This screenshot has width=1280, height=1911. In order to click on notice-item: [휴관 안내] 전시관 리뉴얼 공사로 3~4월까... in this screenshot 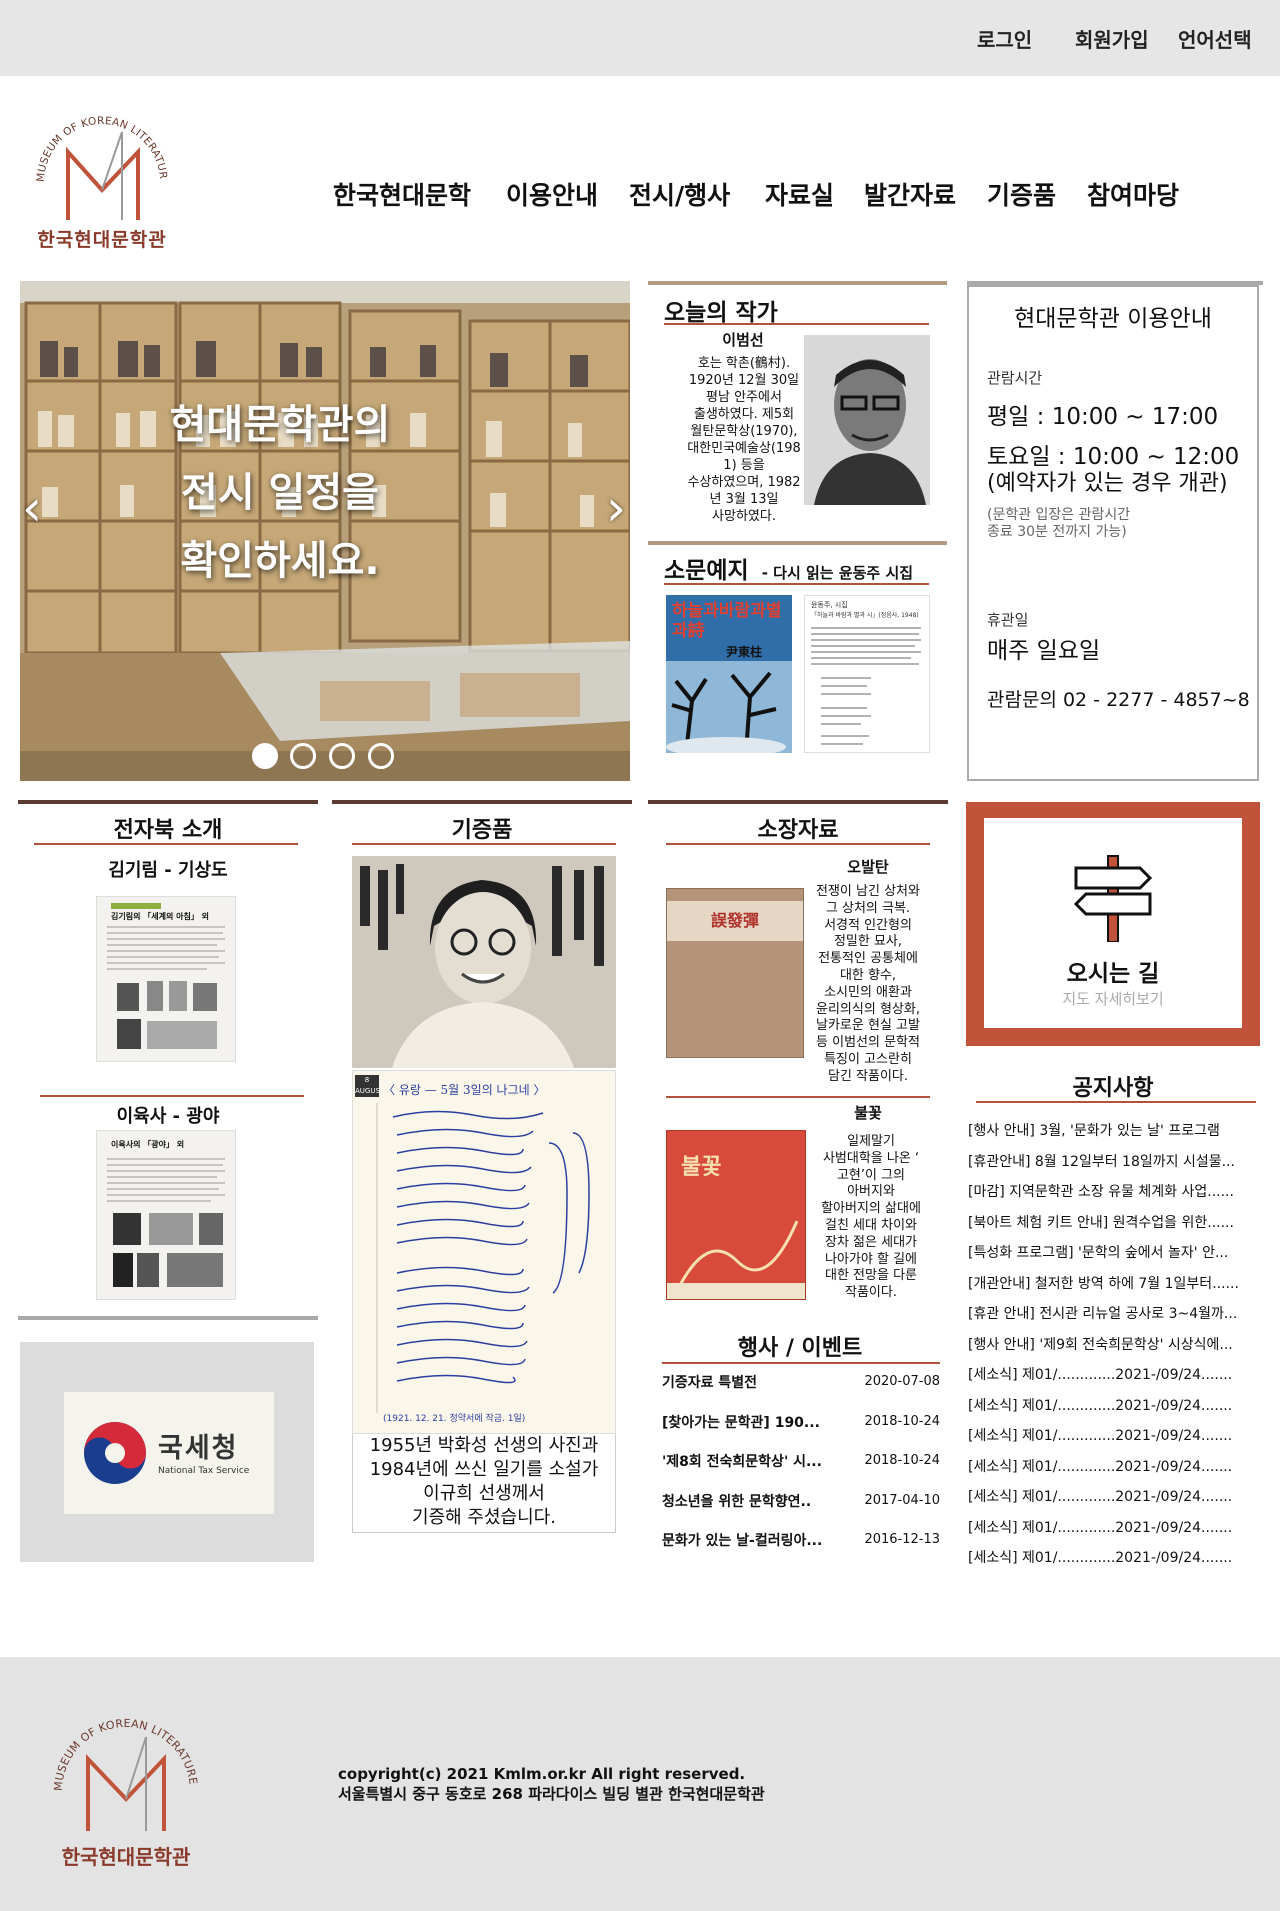, I will do `click(1114, 1314)`.